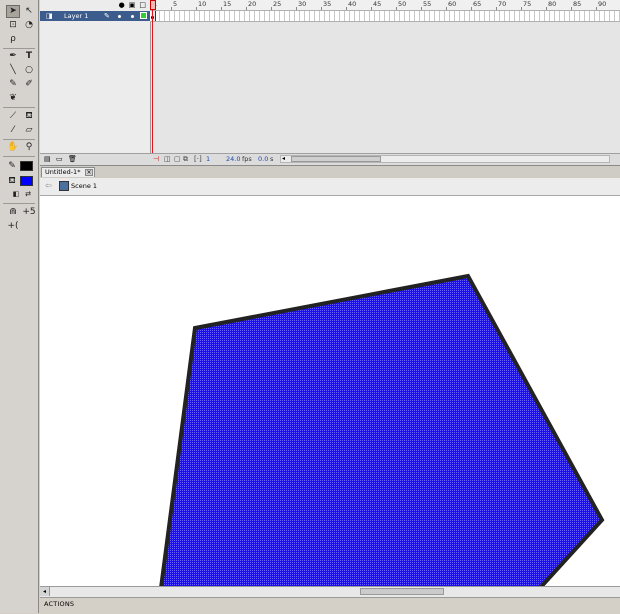 The width and height of the screenshot is (620, 614). Describe the element at coordinates (13, 116) in the screenshot. I see `bone-tool-icon: ⟋` at that location.